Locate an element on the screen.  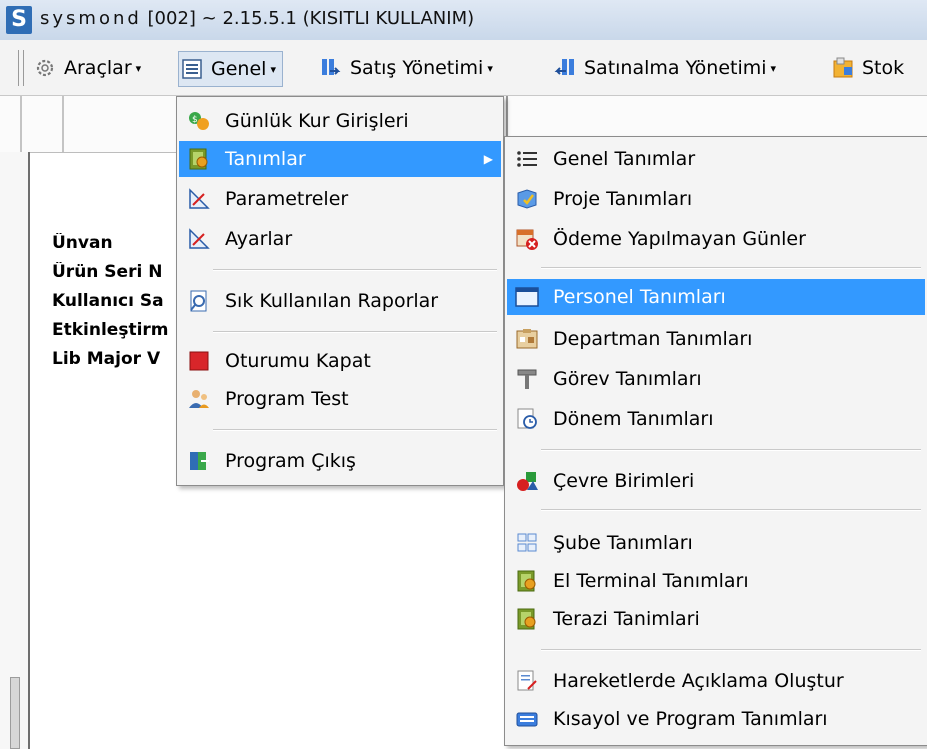
submenu-item-label: Genel Tanımlar is located at coordinates (624, 159).